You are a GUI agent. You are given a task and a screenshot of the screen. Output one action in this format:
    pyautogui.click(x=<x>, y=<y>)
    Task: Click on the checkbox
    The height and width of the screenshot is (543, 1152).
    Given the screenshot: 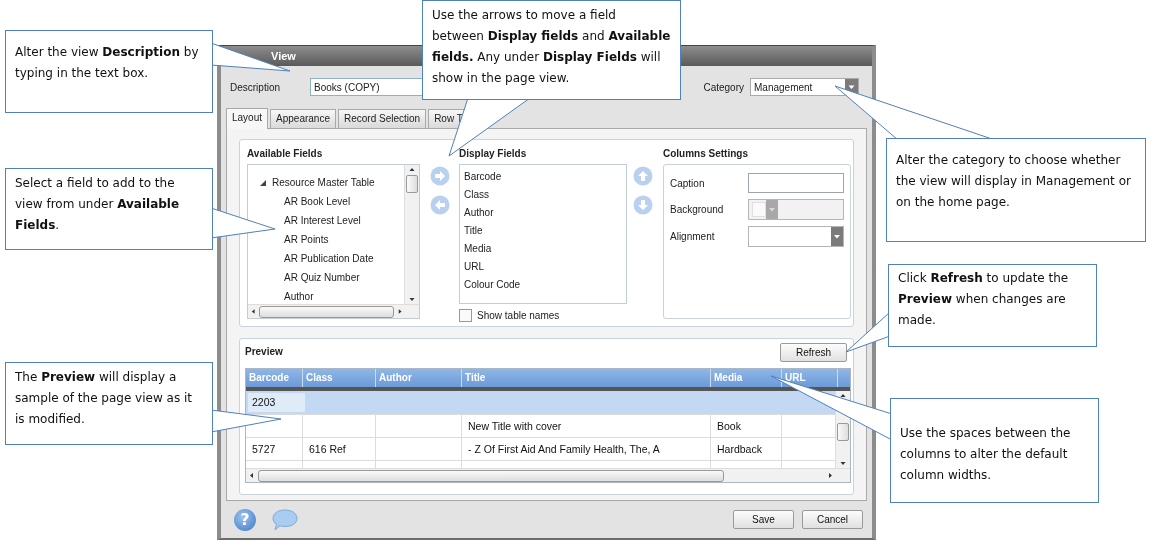 What is the action you would take?
    pyautogui.click(x=465, y=315)
    